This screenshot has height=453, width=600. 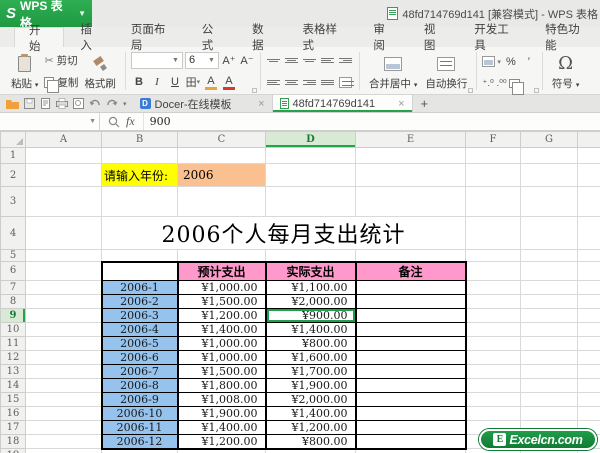 I want to click on align-right-button, so click(x=310, y=82).